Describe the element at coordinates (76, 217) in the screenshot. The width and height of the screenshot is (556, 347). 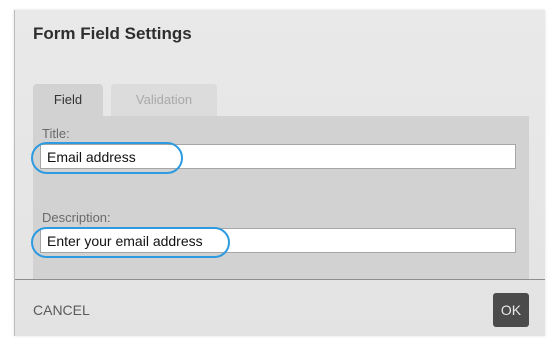
I see `description-label: Description:` at that location.